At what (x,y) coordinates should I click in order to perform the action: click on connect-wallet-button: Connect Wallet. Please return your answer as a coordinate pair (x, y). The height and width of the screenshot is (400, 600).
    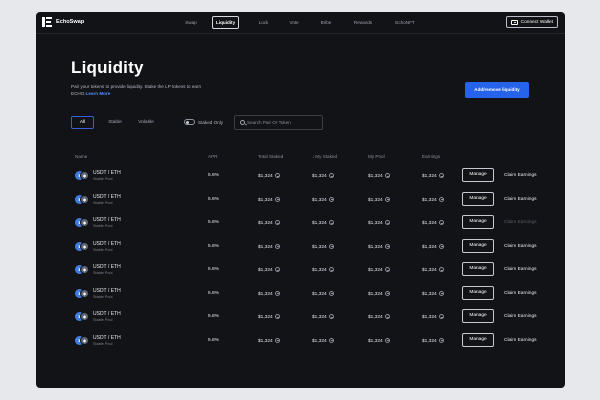
    Looking at the image, I should click on (531, 22).